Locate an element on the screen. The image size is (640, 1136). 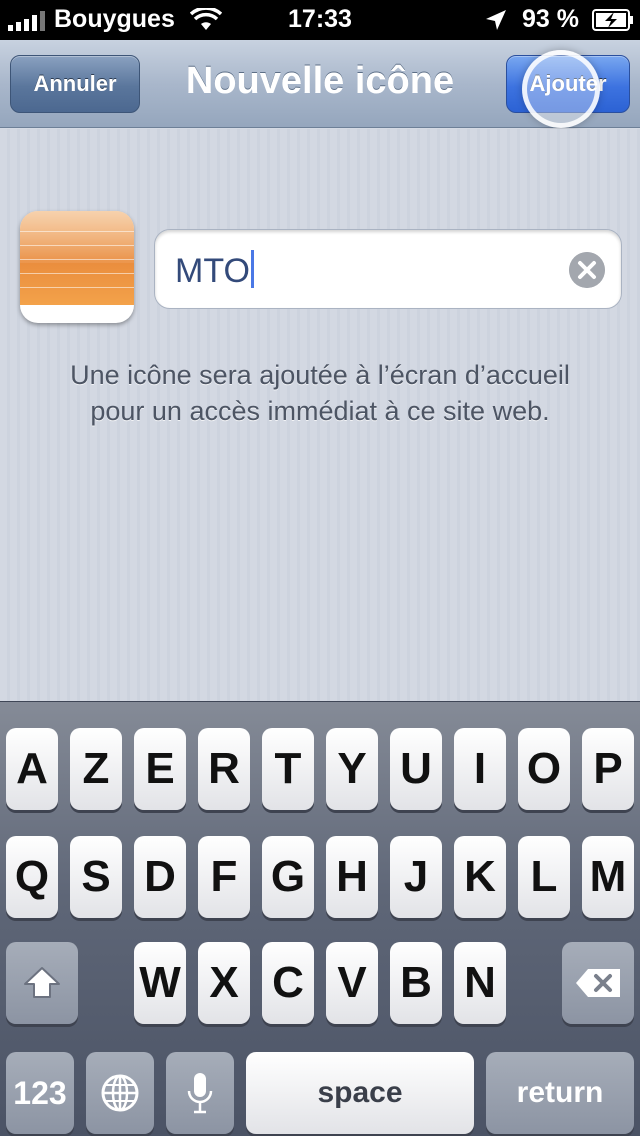
battery-percentage: 93 % is located at coordinates (550, 19).